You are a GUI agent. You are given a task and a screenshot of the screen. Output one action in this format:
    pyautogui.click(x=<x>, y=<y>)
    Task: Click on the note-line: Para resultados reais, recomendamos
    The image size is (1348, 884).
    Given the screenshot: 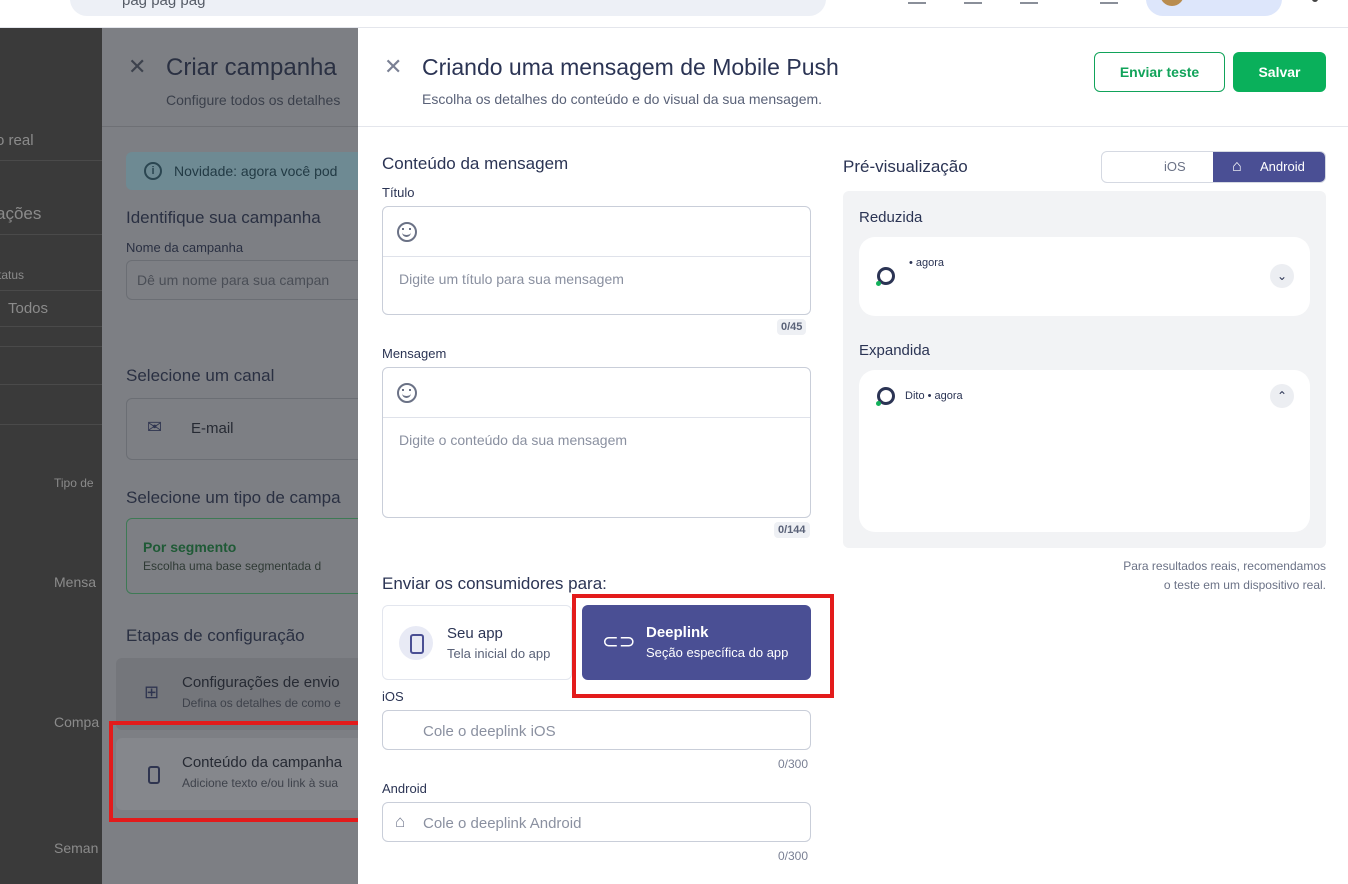 What is the action you would take?
    pyautogui.click(x=1224, y=566)
    